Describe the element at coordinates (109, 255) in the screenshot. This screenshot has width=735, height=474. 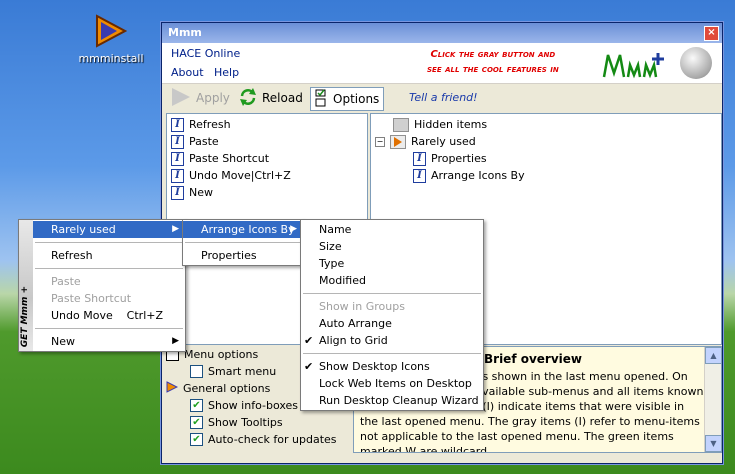
I see `menu-item-refresh: Refresh` at that location.